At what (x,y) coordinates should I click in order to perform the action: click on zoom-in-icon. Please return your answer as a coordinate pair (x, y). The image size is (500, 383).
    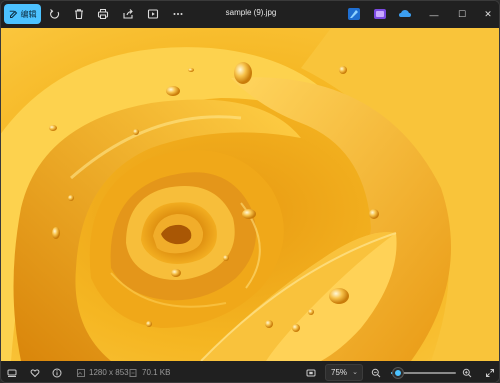
    Looking at the image, I should click on (467, 373).